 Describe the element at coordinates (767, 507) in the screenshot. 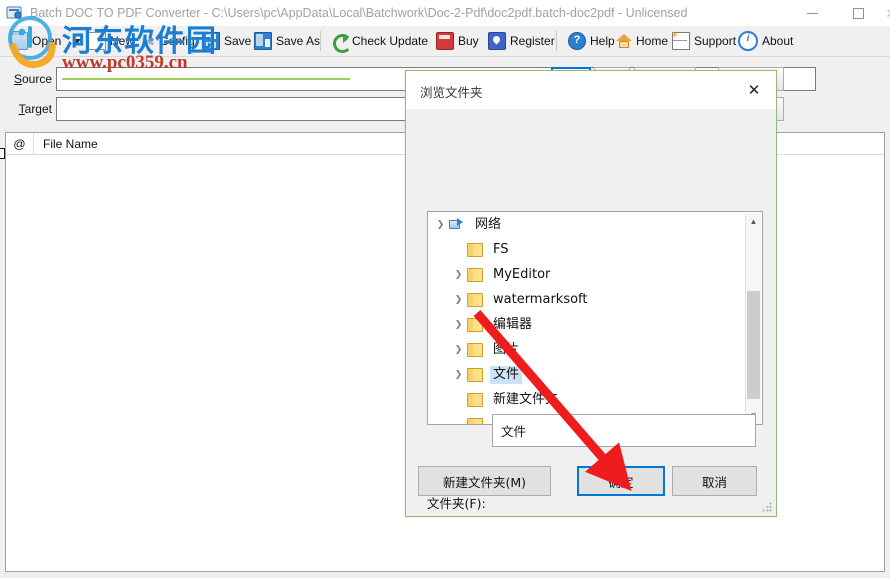

I see `dialog-resize-grip` at that location.